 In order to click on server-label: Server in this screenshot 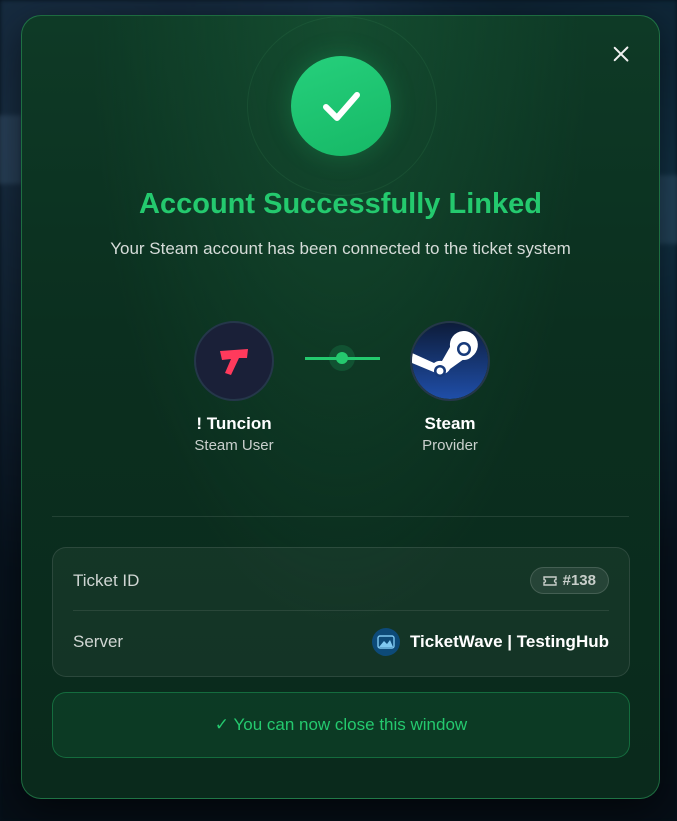, I will do `click(98, 641)`.